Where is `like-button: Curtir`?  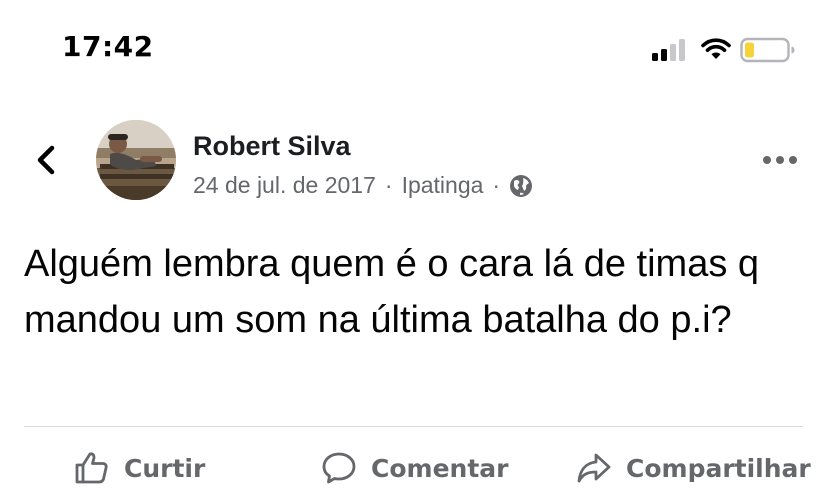
like-button: Curtir is located at coordinates (139, 468).